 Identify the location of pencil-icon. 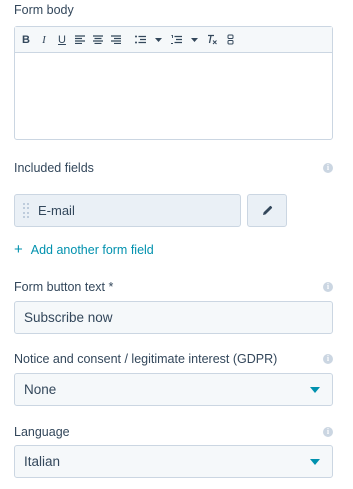
(267, 210).